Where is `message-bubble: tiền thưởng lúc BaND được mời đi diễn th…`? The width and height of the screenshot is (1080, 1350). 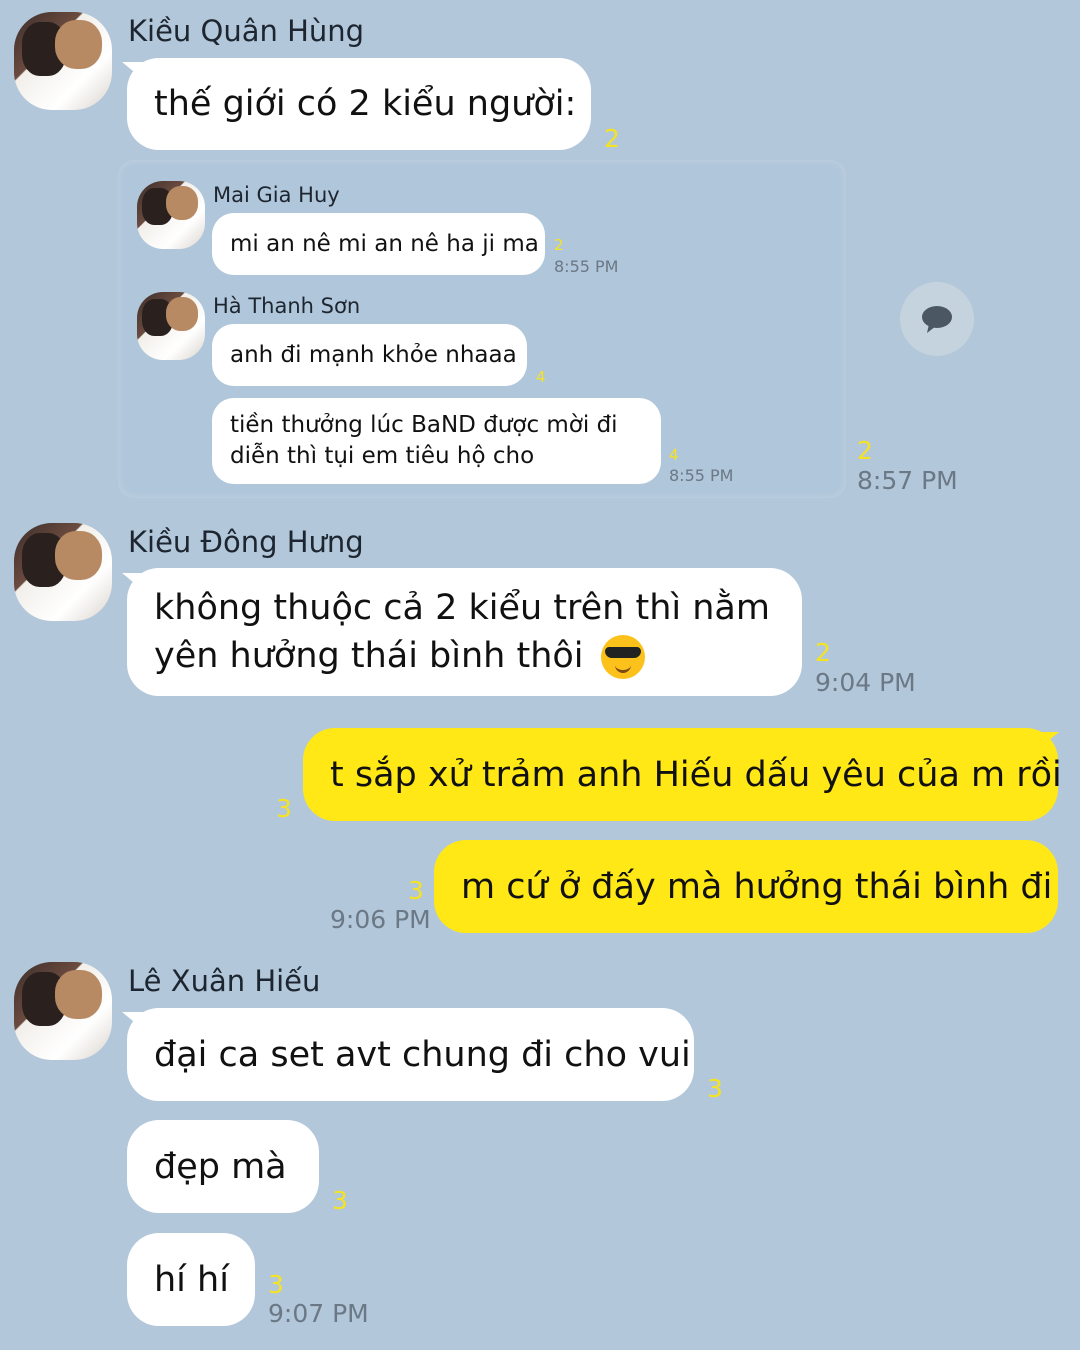
message-bubble: tiền thưởng lúc BaND được mời đi diễn th… is located at coordinates (436, 441).